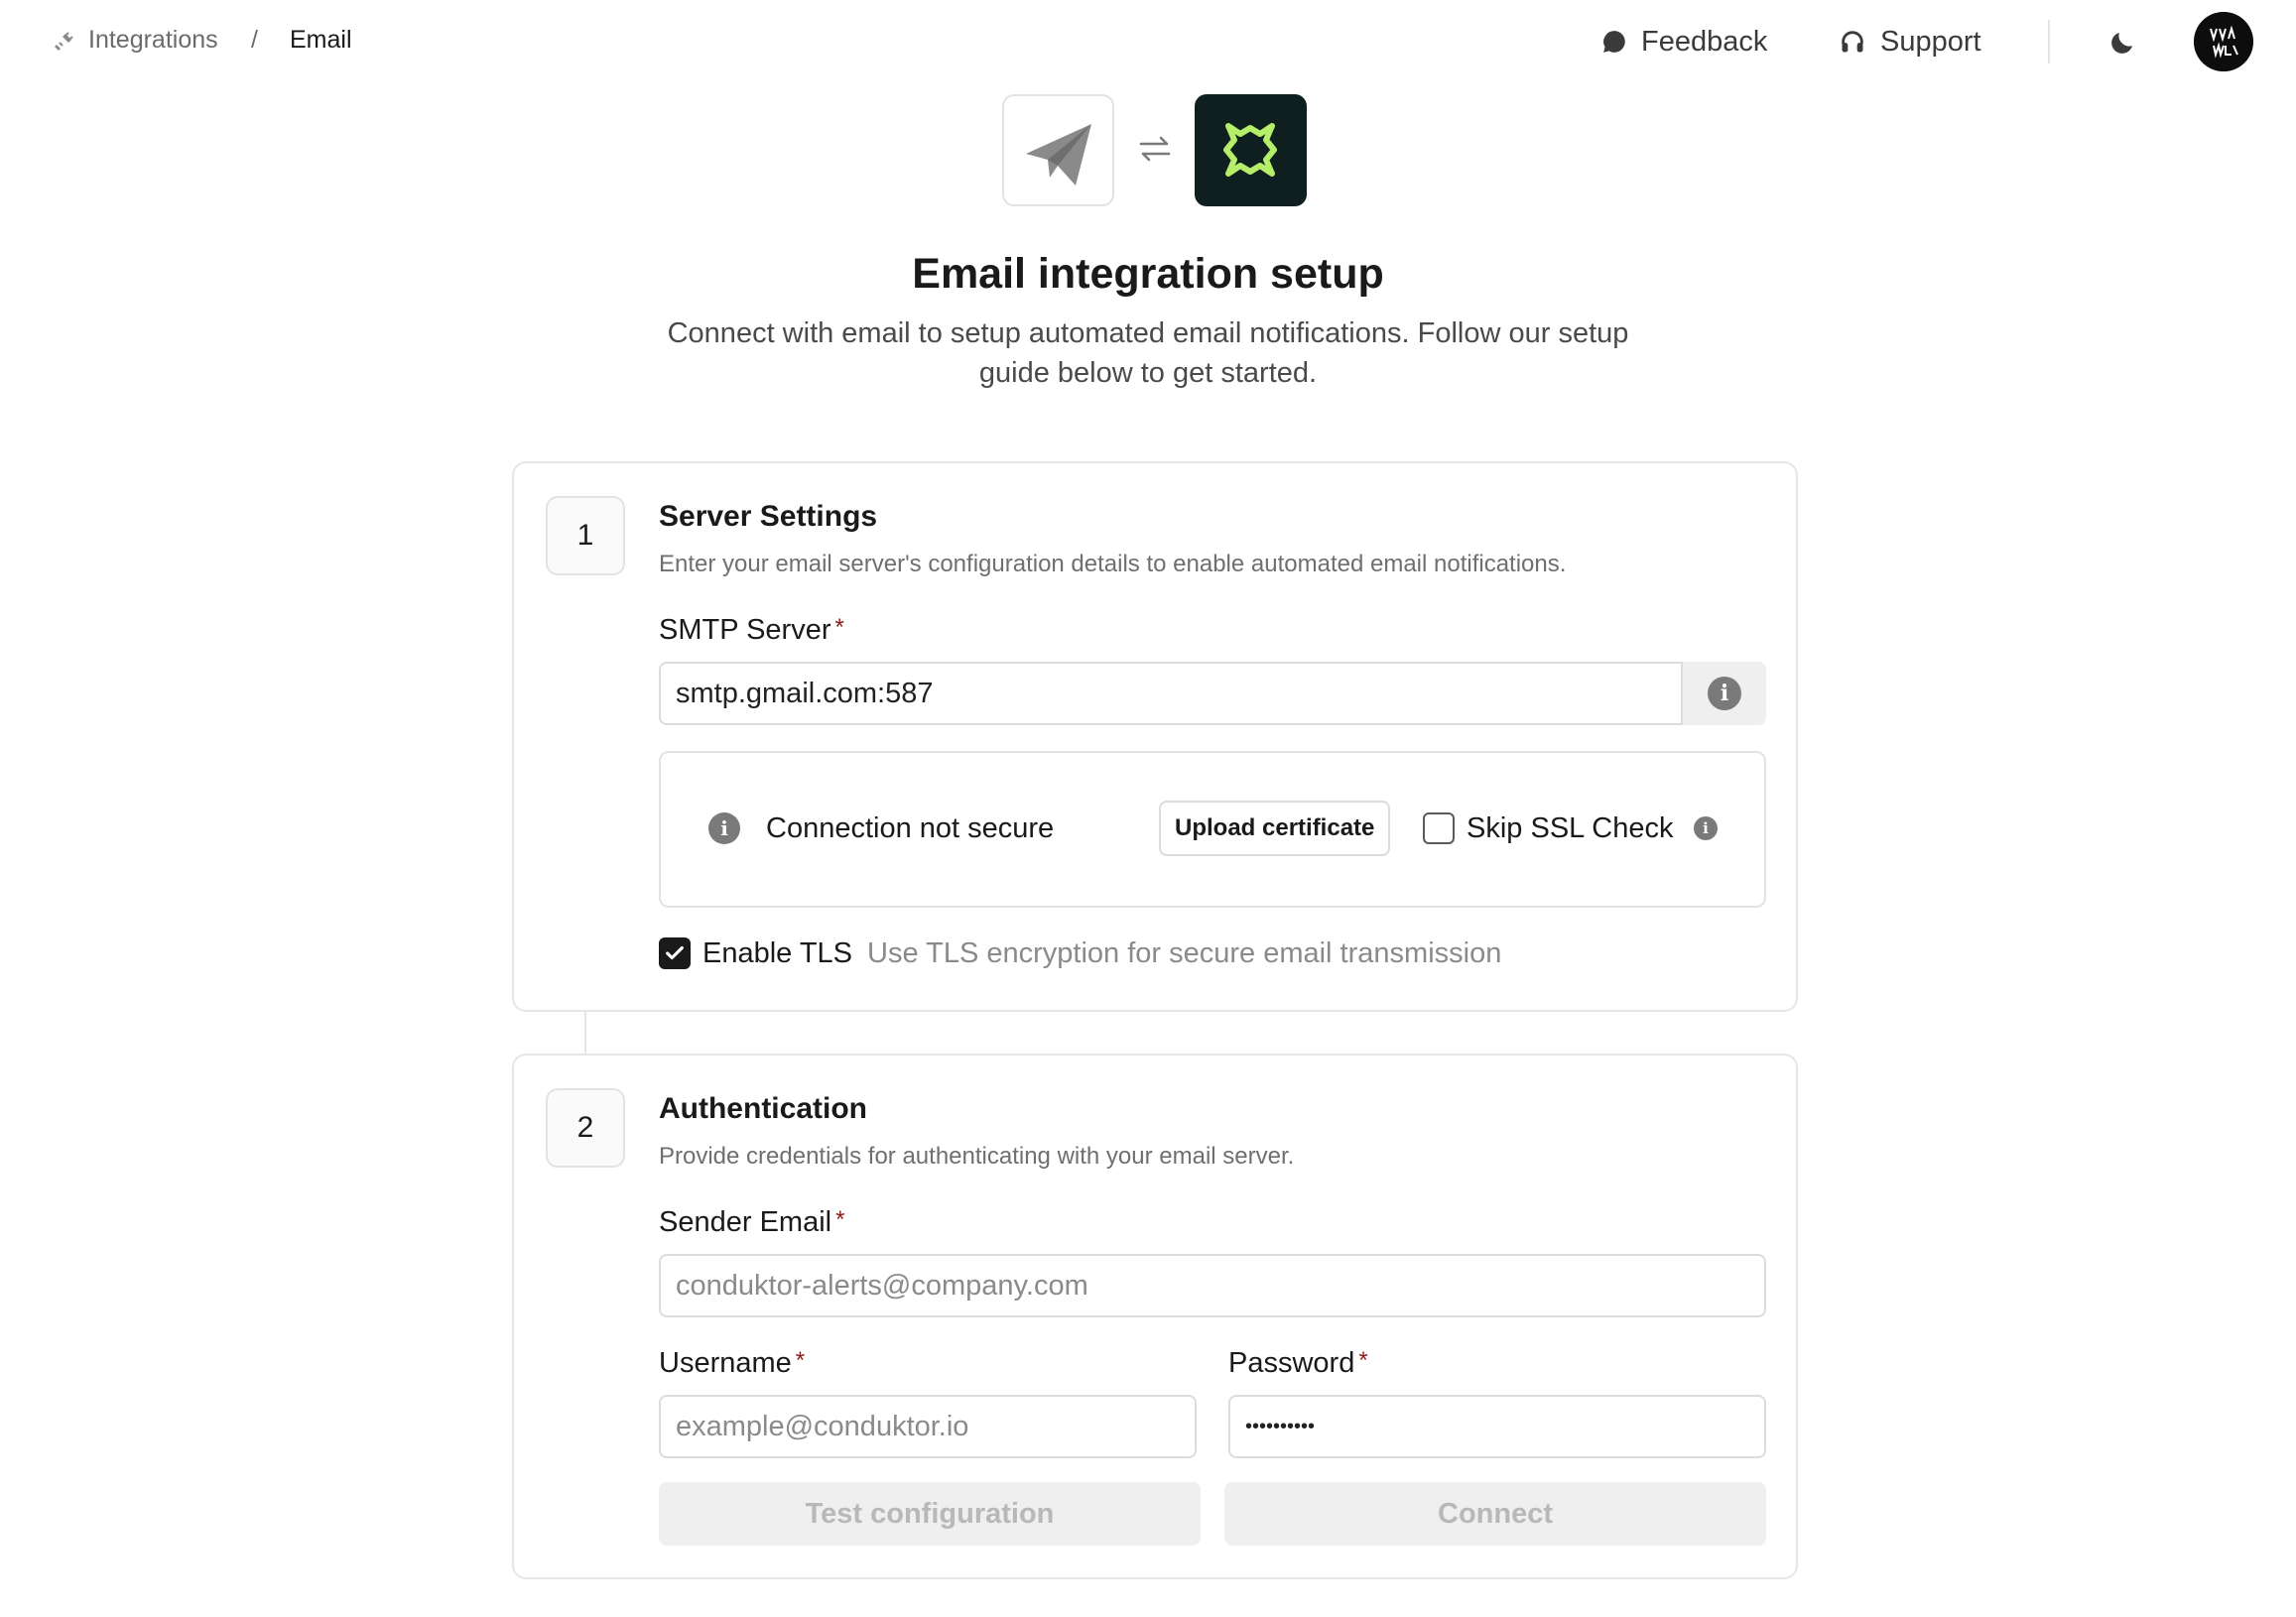 The width and height of the screenshot is (2296, 1617). Describe the element at coordinates (1497, 1426) in the screenshot. I see `password-input` at that location.